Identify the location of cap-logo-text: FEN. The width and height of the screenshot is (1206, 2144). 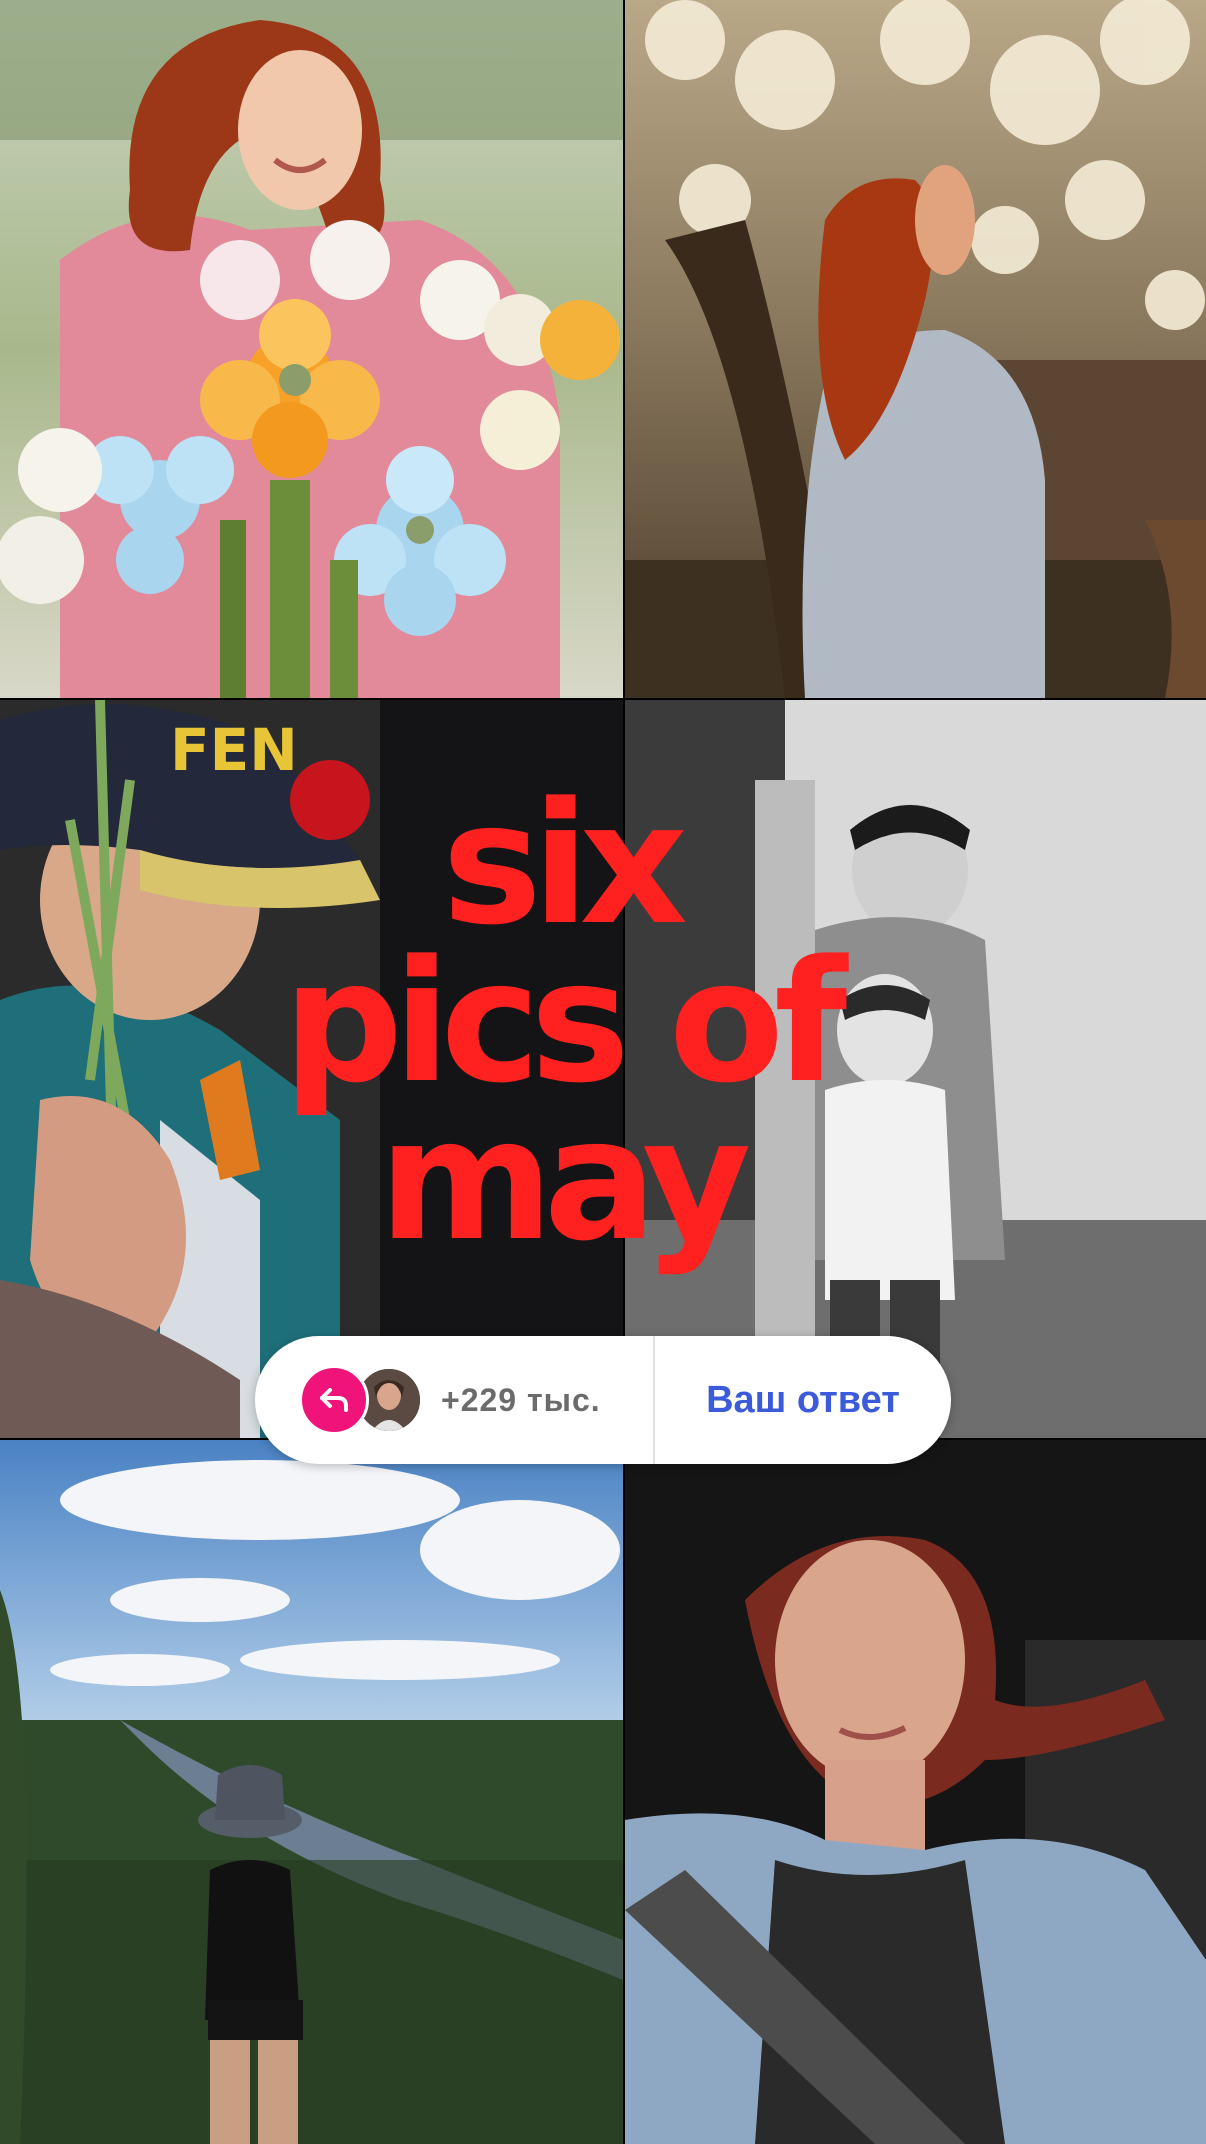
(234, 750).